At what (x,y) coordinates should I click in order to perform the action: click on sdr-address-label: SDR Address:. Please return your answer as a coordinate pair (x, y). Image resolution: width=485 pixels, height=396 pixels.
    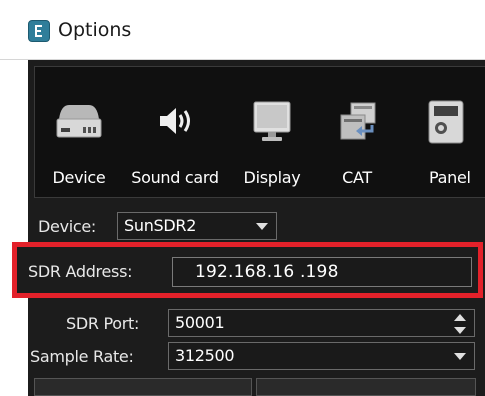
    Looking at the image, I should click on (80, 271).